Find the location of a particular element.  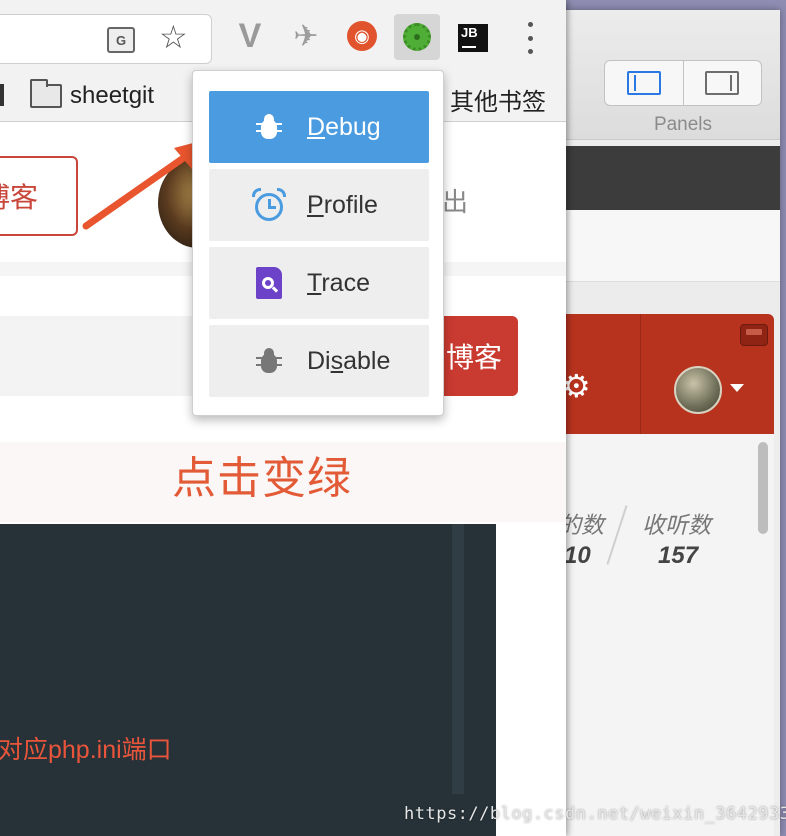

panels-label: Panels is located at coordinates (683, 124).